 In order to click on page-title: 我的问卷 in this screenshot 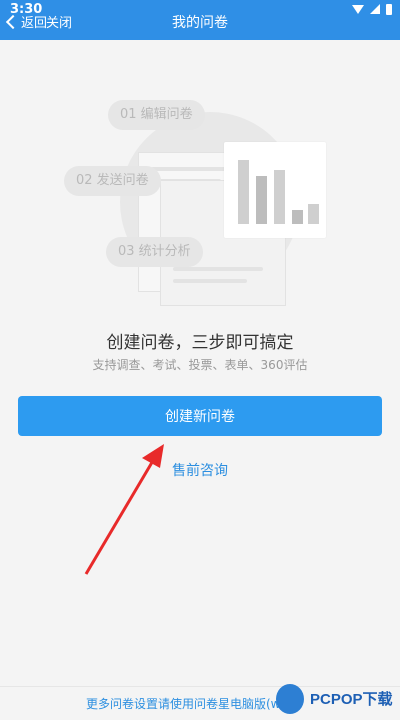, I will do `click(200, 23)`.